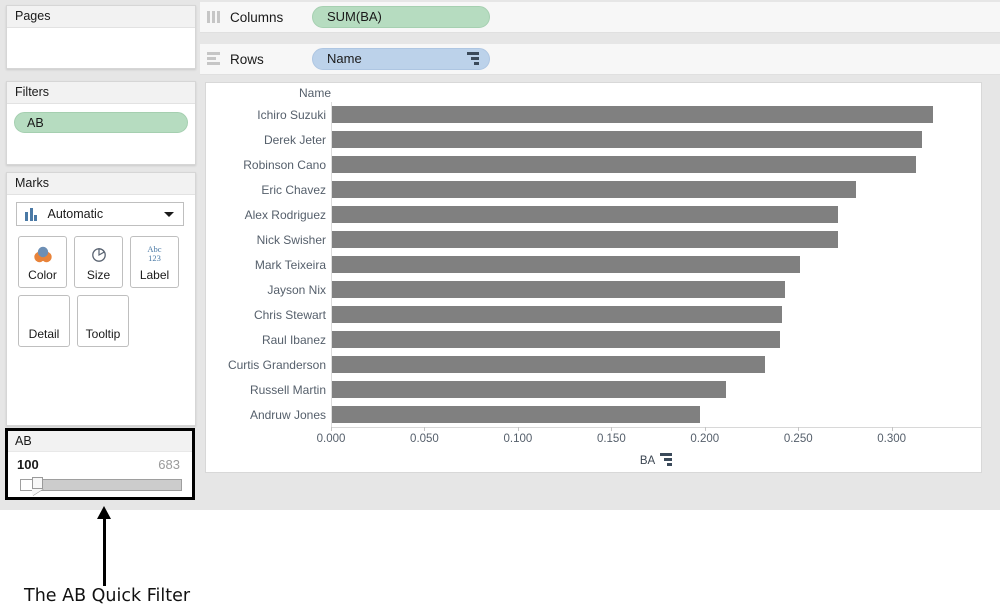 The width and height of the screenshot is (1000, 616). I want to click on axis-tick-label: 0.300, so click(892, 439).